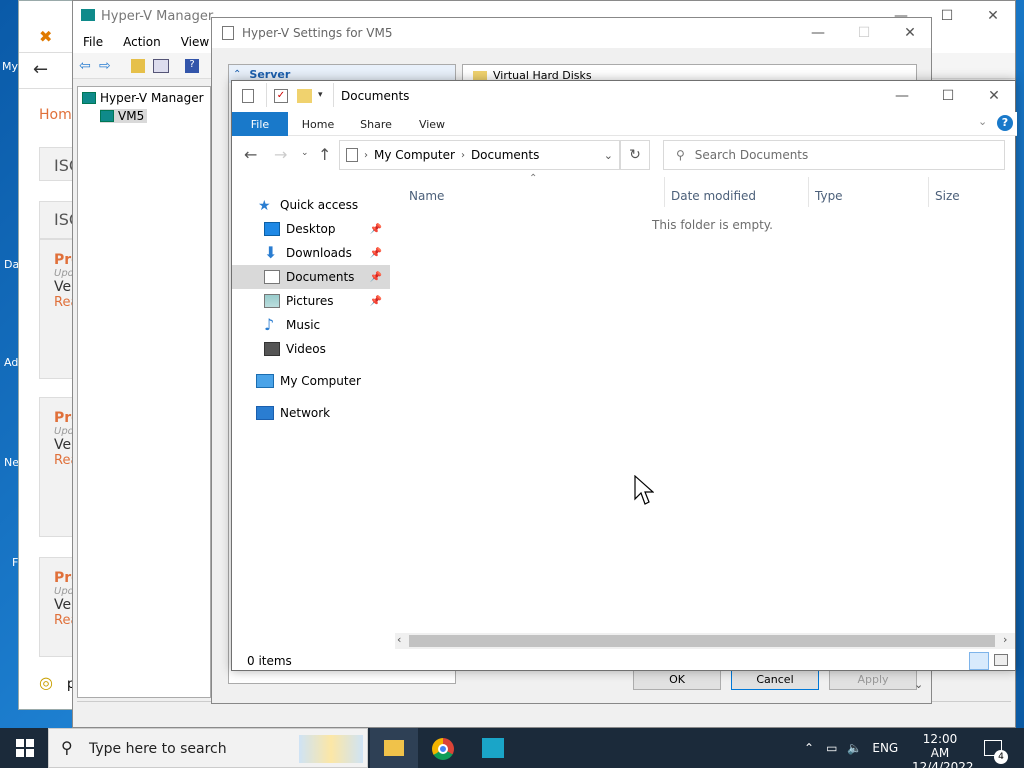  What do you see at coordinates (947, 196) in the screenshot?
I see `column-header-size: Size` at bounding box center [947, 196].